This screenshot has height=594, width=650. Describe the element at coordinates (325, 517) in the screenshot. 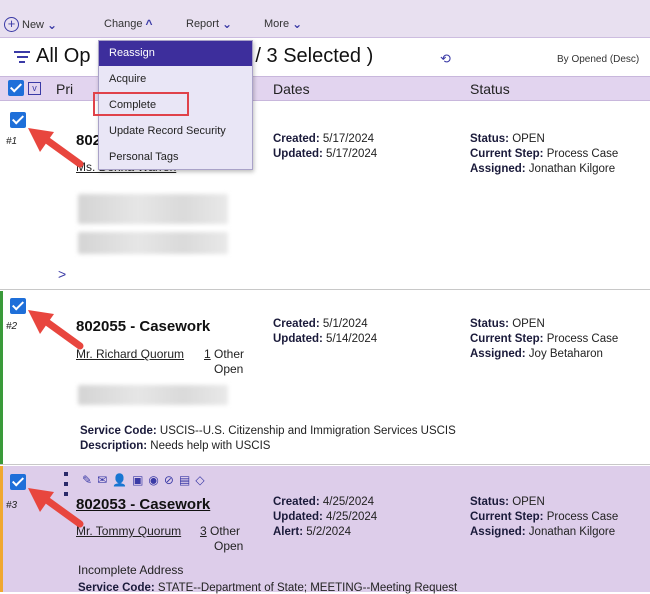

I see `updated-field: Updated: 4/25/2024` at that location.